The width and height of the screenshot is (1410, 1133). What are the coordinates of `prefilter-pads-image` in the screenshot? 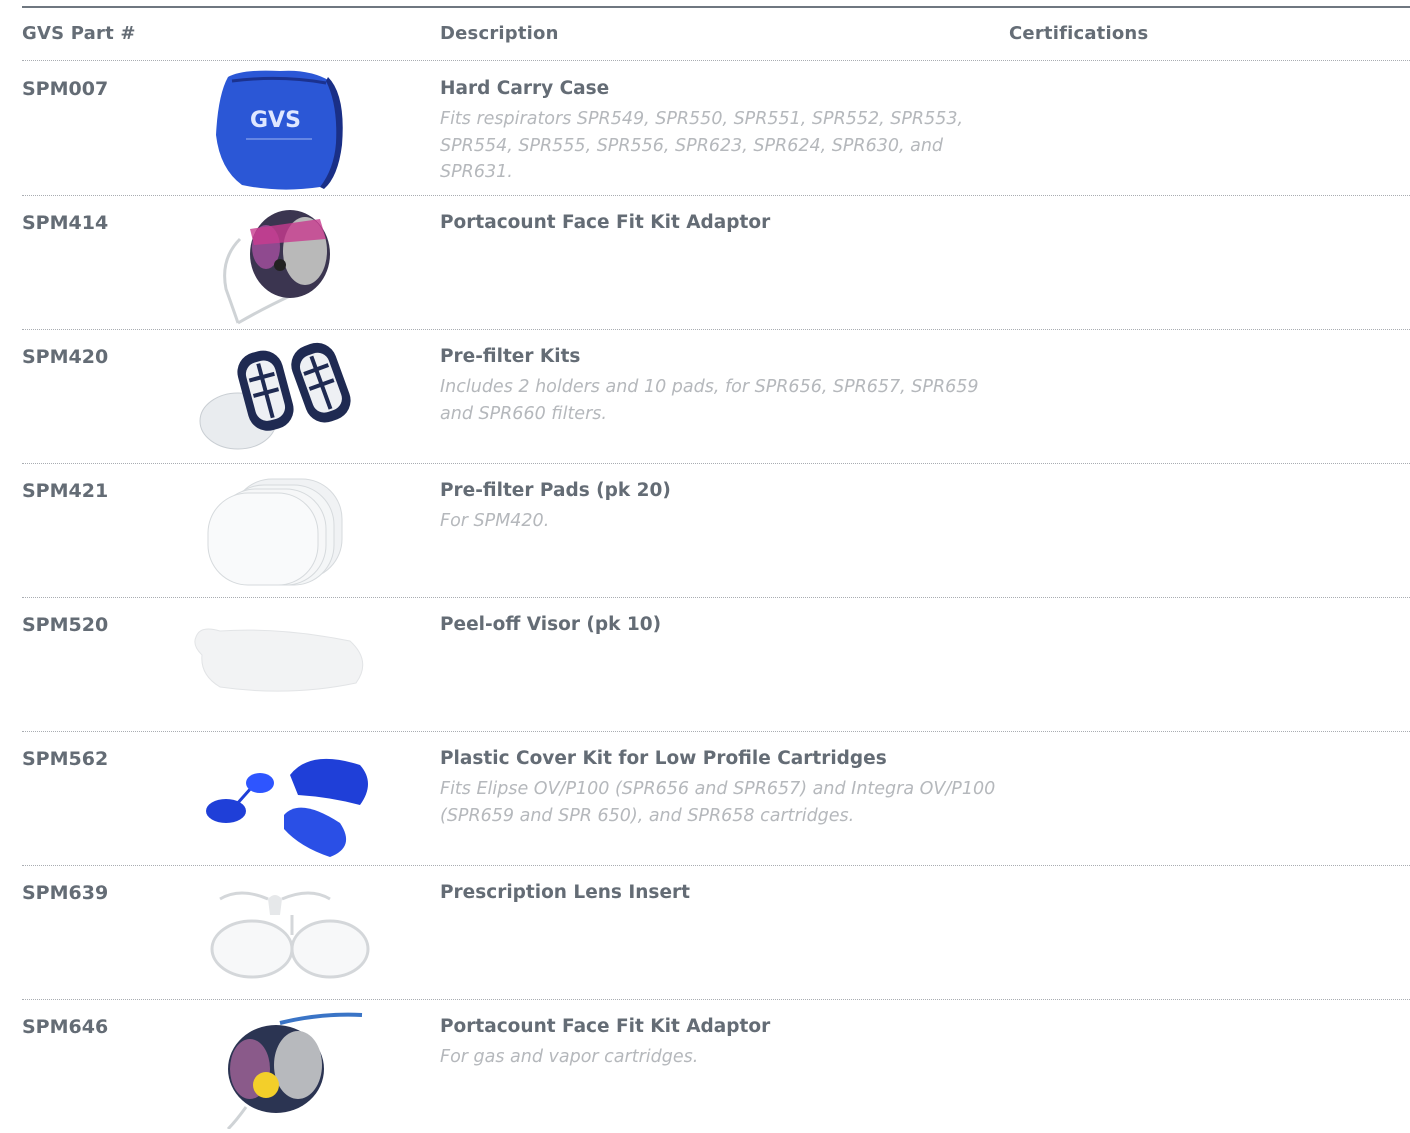 It's located at (275, 530).